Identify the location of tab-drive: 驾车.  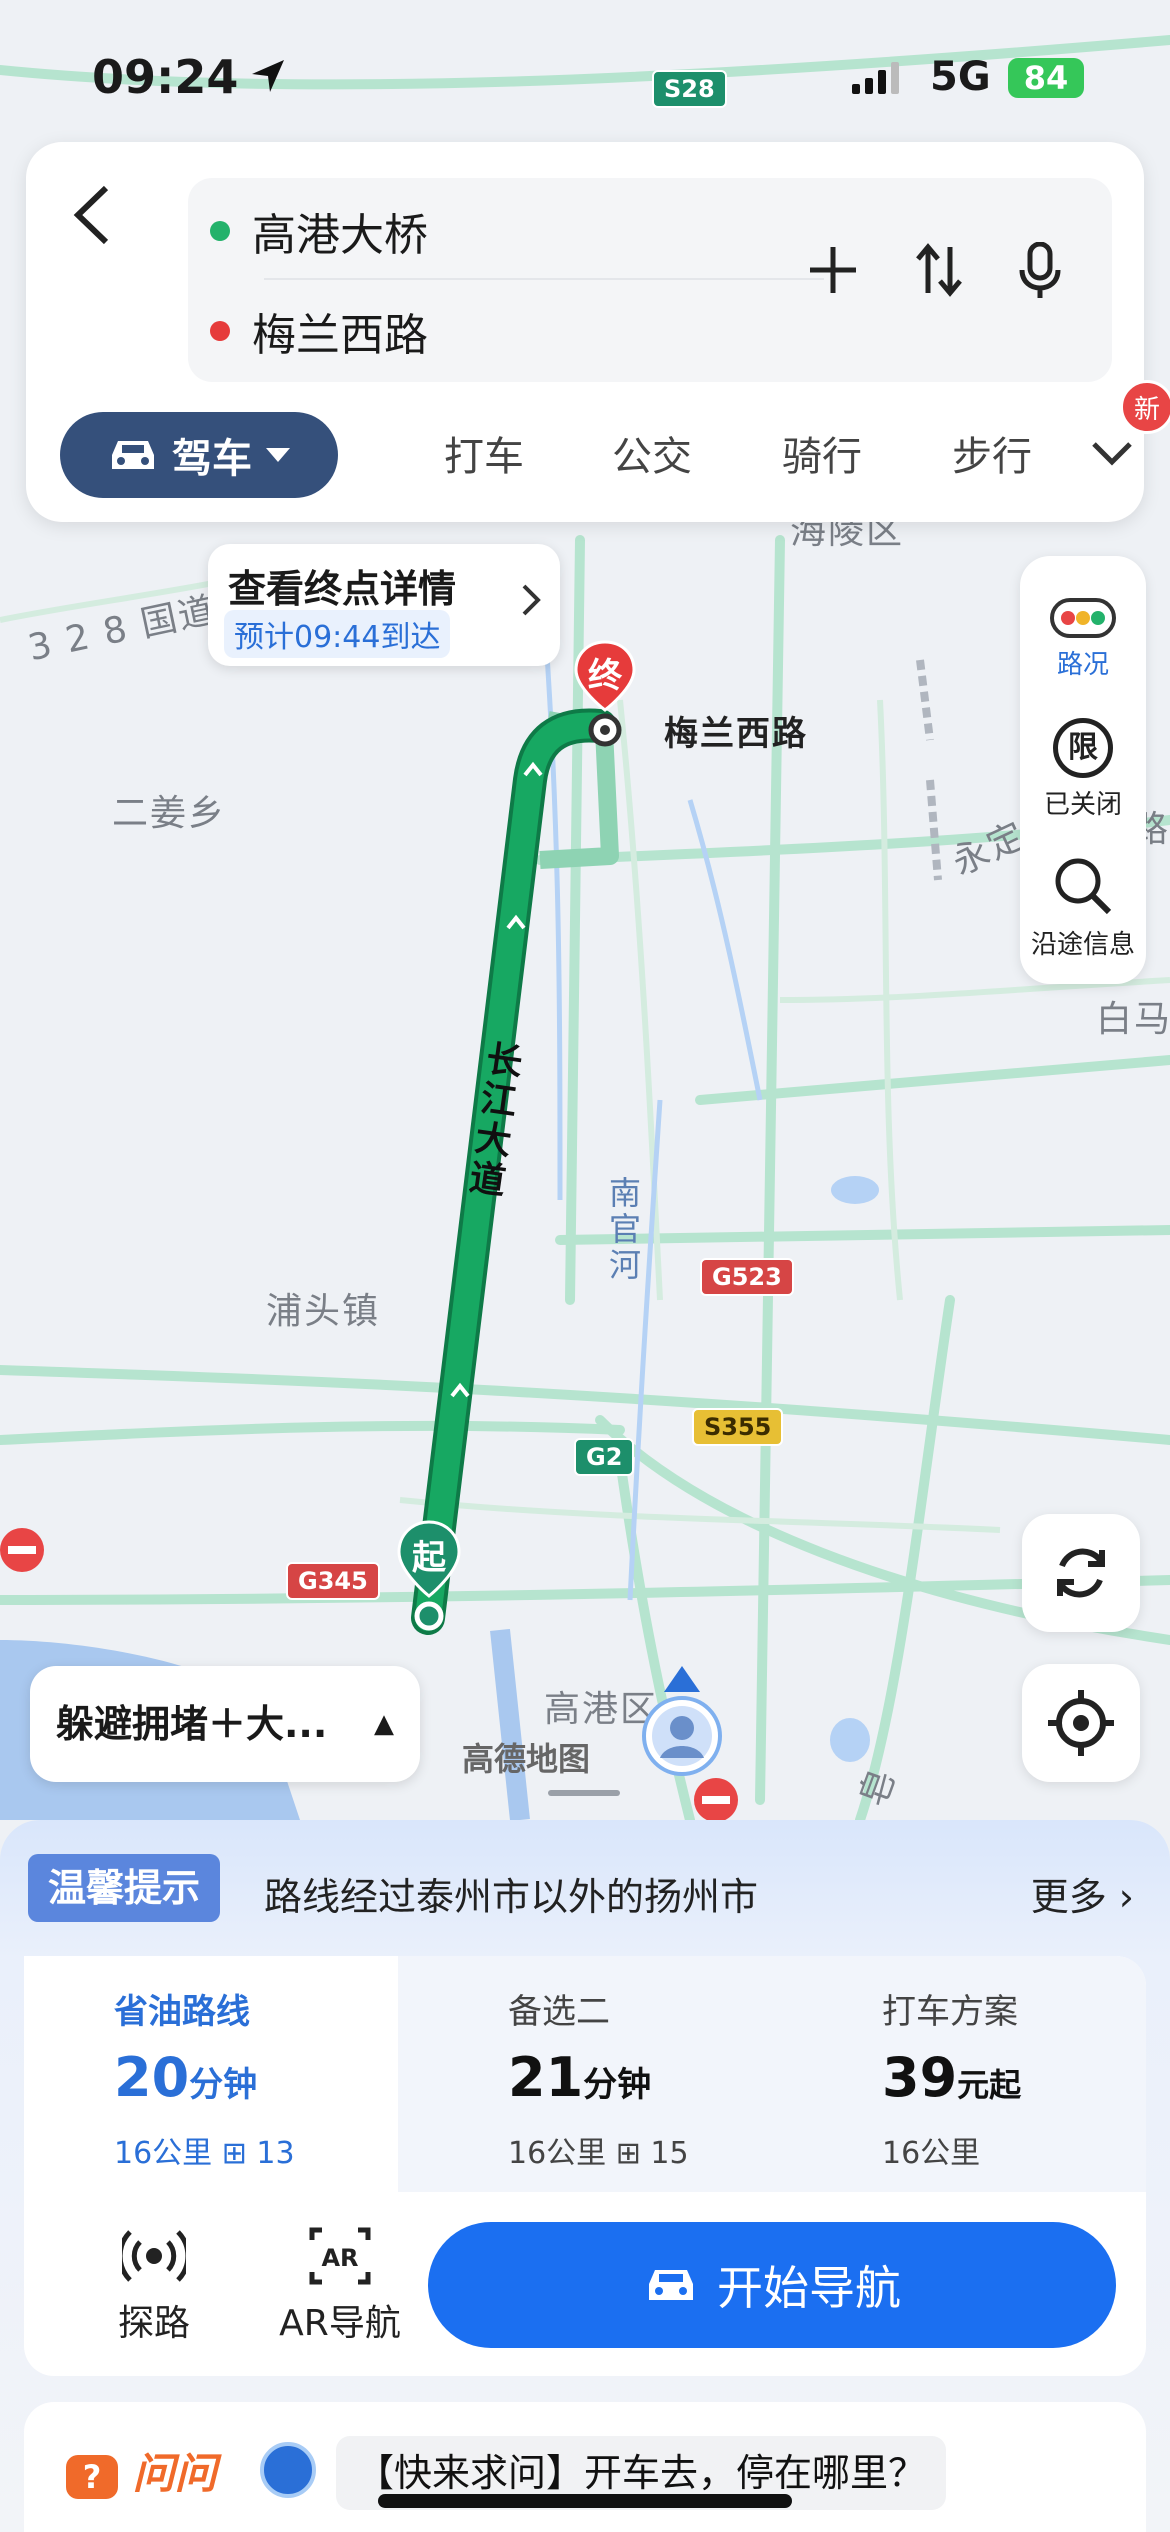
(199, 455).